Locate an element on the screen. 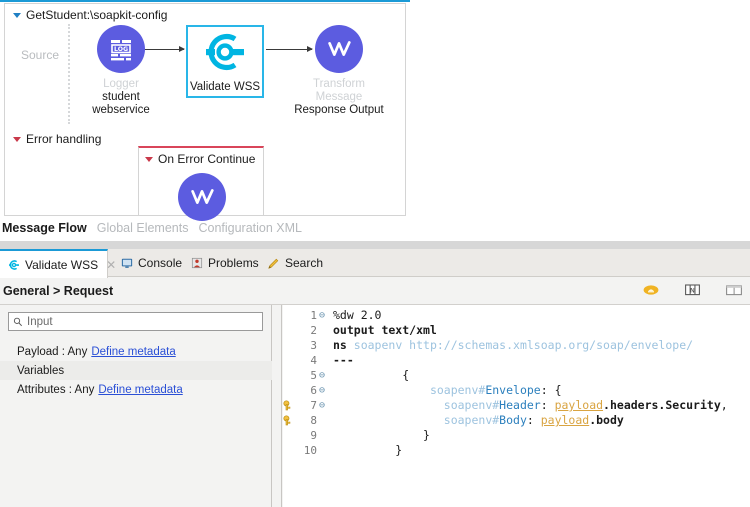  code-text: --- is located at coordinates (343, 360).